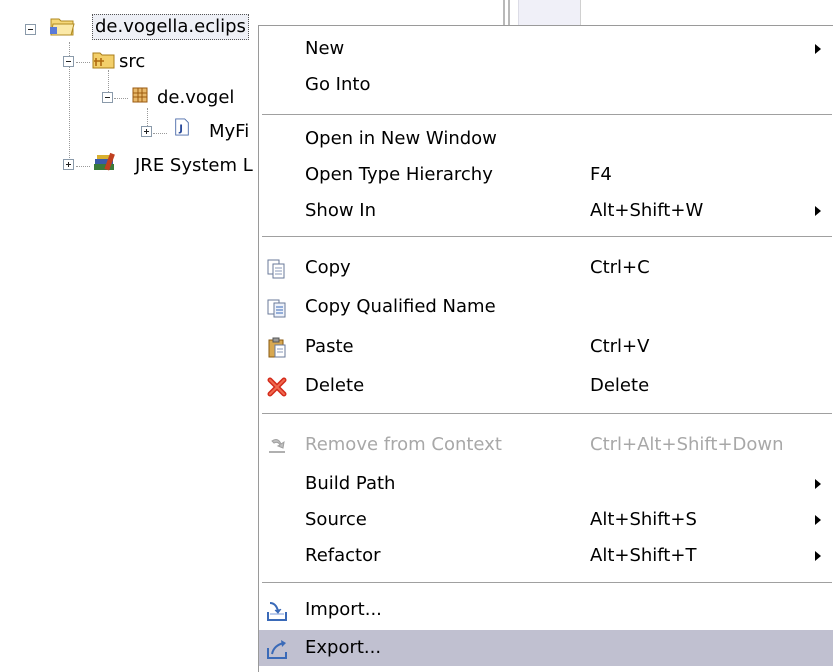  What do you see at coordinates (546, 211) in the screenshot?
I see `menu-item-show-in: Show In Alt+Shift+W` at bounding box center [546, 211].